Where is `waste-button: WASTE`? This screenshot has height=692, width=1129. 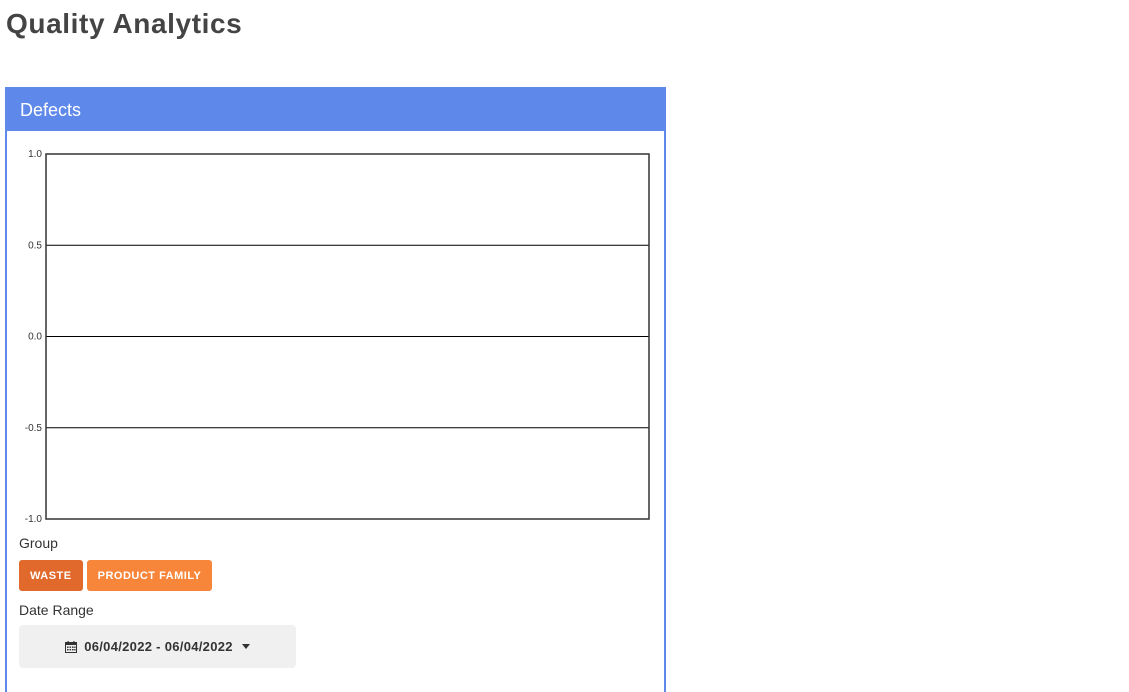 waste-button: WASTE is located at coordinates (51, 575).